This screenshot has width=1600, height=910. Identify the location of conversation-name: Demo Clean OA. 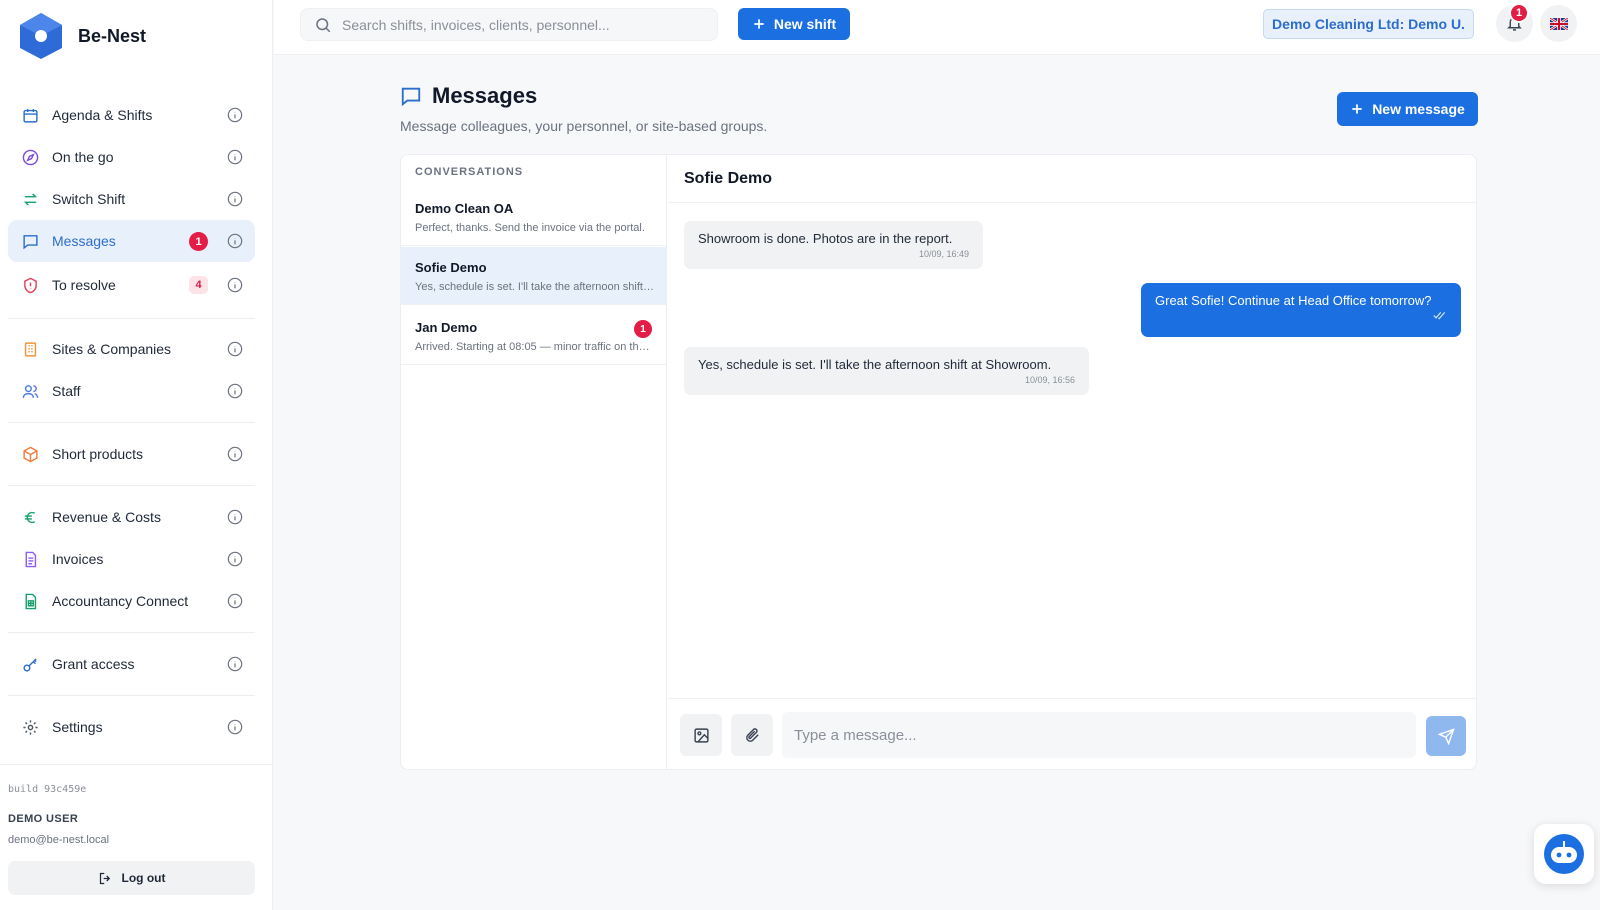
(464, 208).